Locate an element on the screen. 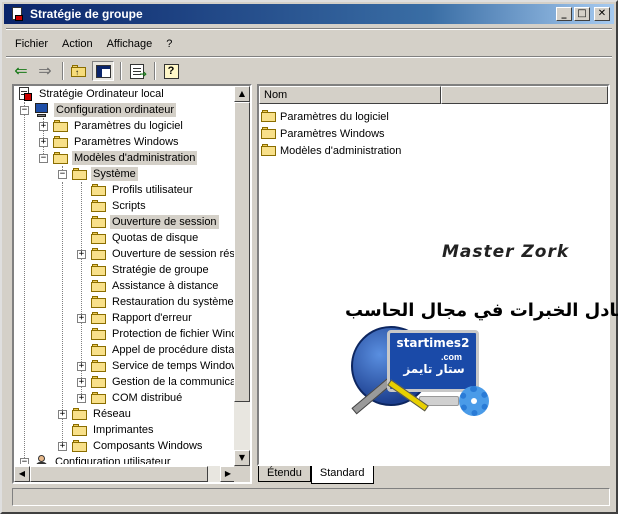 The image size is (618, 514). scroll-down-button: ▼ is located at coordinates (242, 458).